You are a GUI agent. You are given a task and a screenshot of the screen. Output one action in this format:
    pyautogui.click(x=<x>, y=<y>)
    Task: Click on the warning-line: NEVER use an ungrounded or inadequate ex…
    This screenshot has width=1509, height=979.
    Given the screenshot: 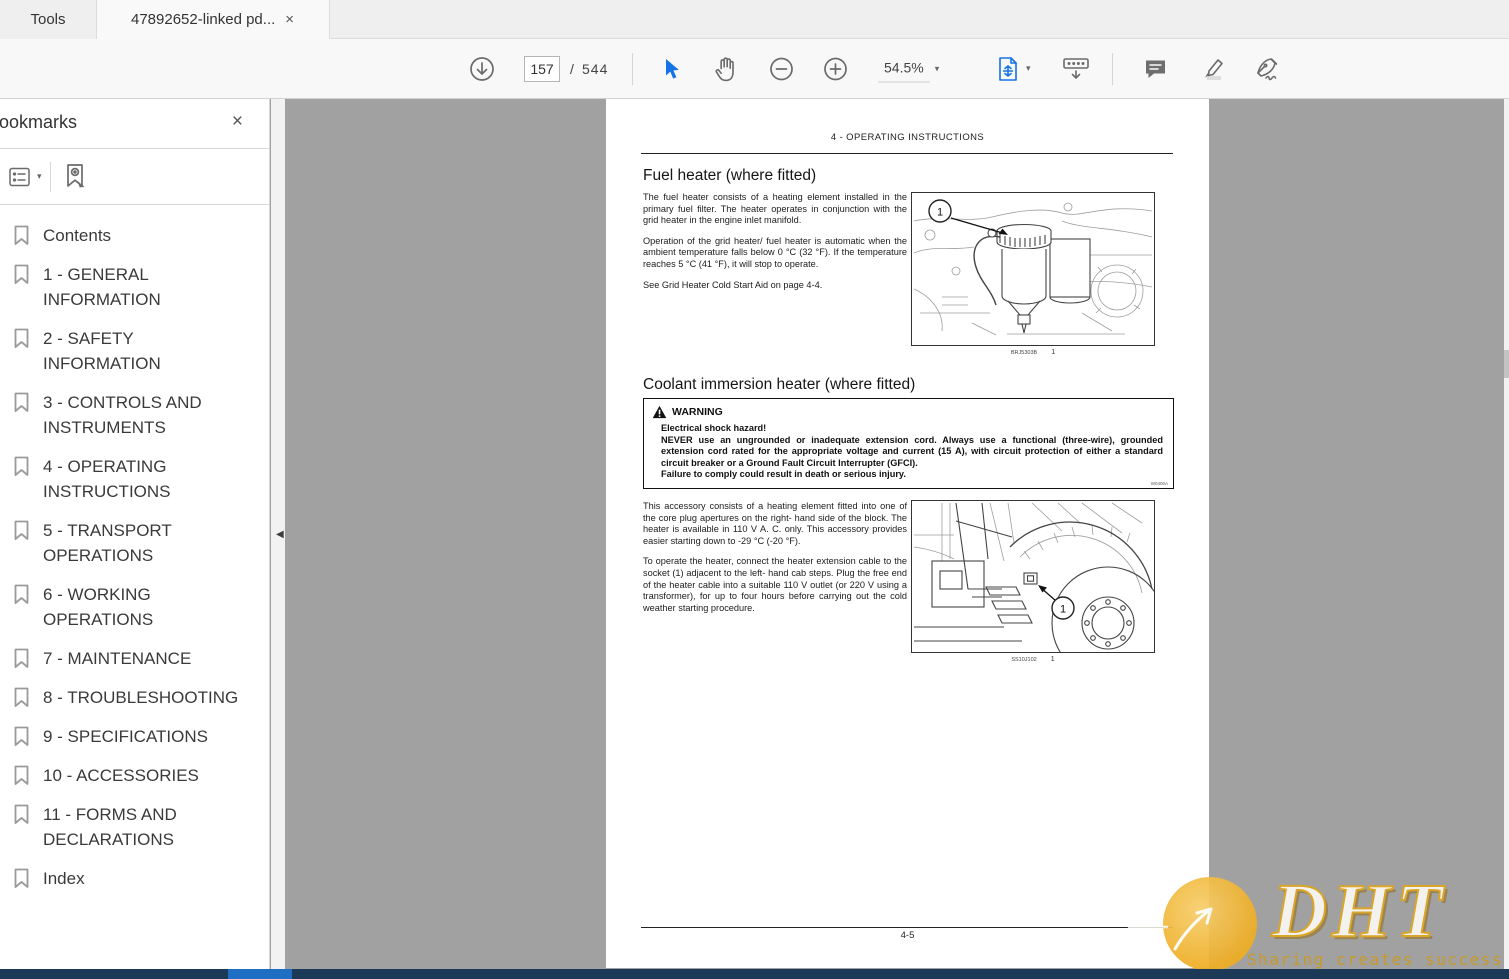 What is the action you would take?
    pyautogui.click(x=912, y=451)
    